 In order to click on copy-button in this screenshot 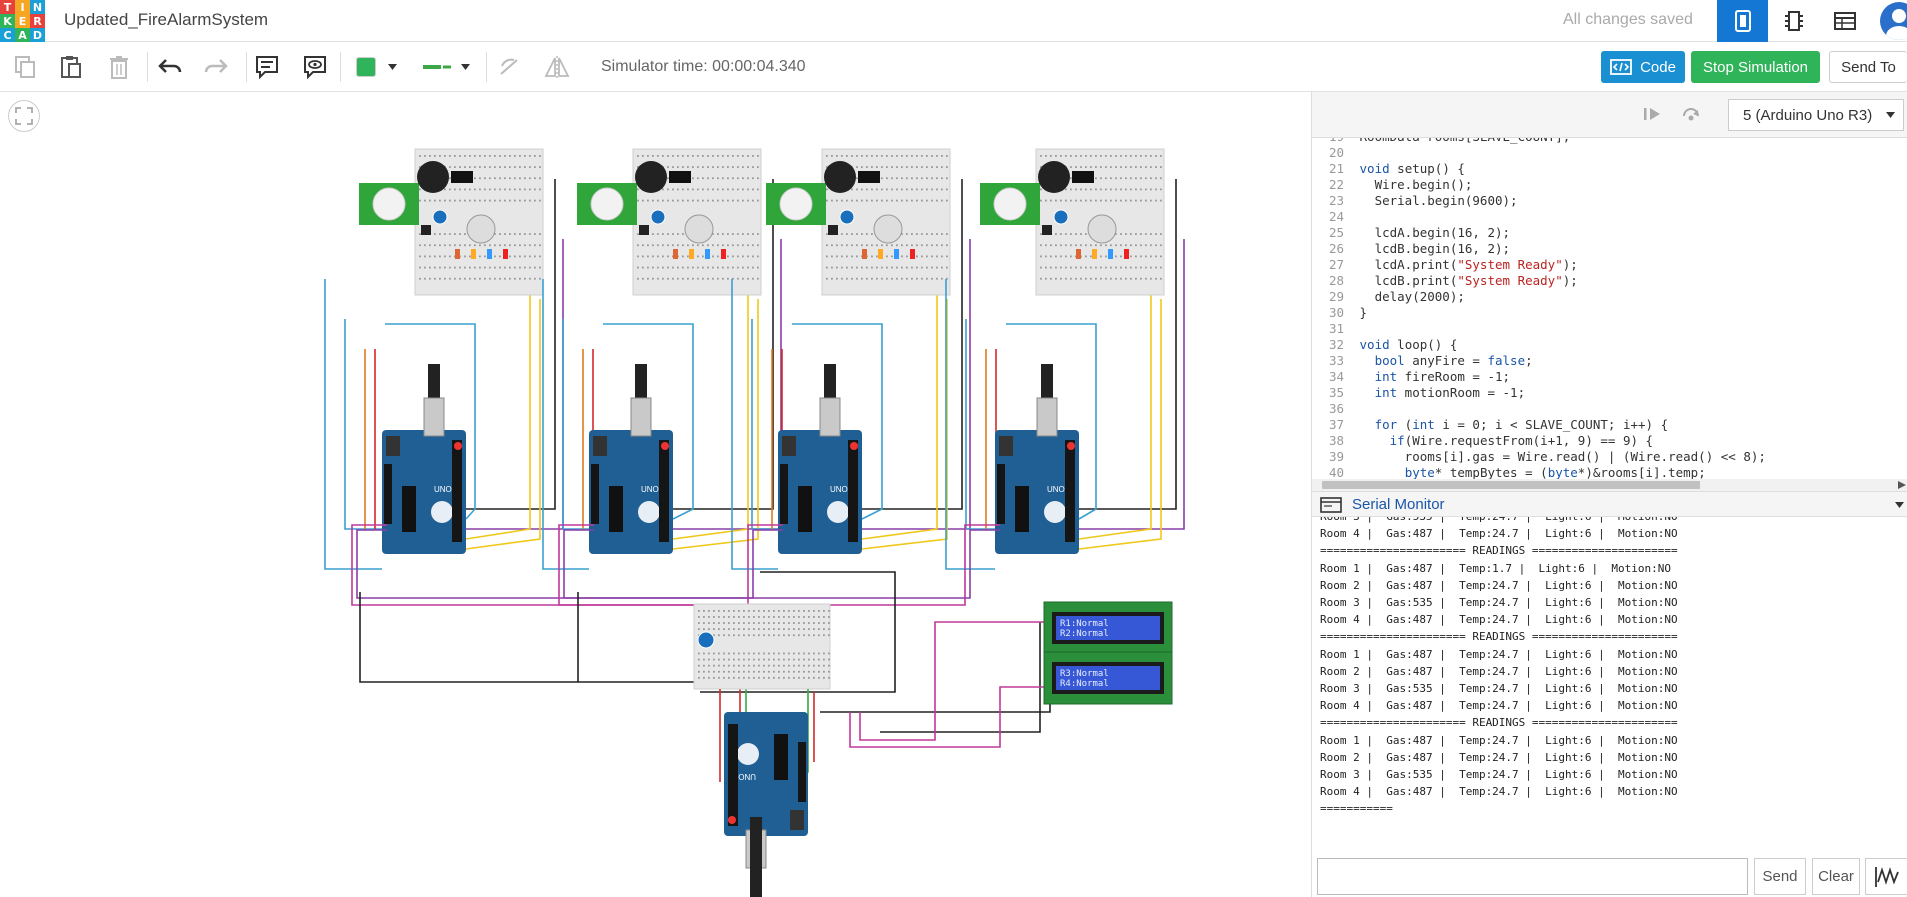, I will do `click(25, 67)`.